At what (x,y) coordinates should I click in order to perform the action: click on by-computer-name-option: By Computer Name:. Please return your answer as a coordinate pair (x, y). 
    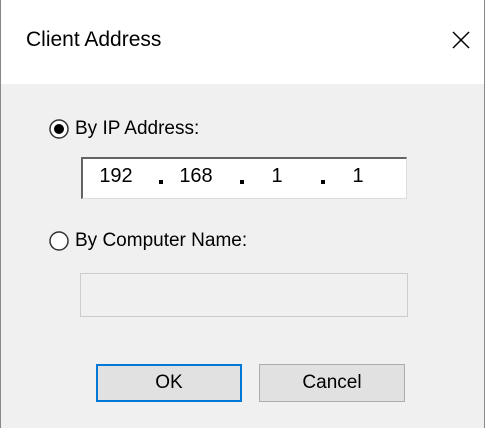
    Looking at the image, I should click on (148, 241).